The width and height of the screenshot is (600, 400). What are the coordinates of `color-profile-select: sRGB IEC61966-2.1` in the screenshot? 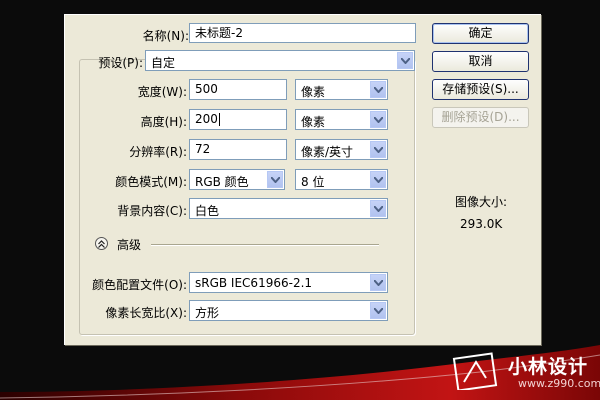 It's located at (288, 282).